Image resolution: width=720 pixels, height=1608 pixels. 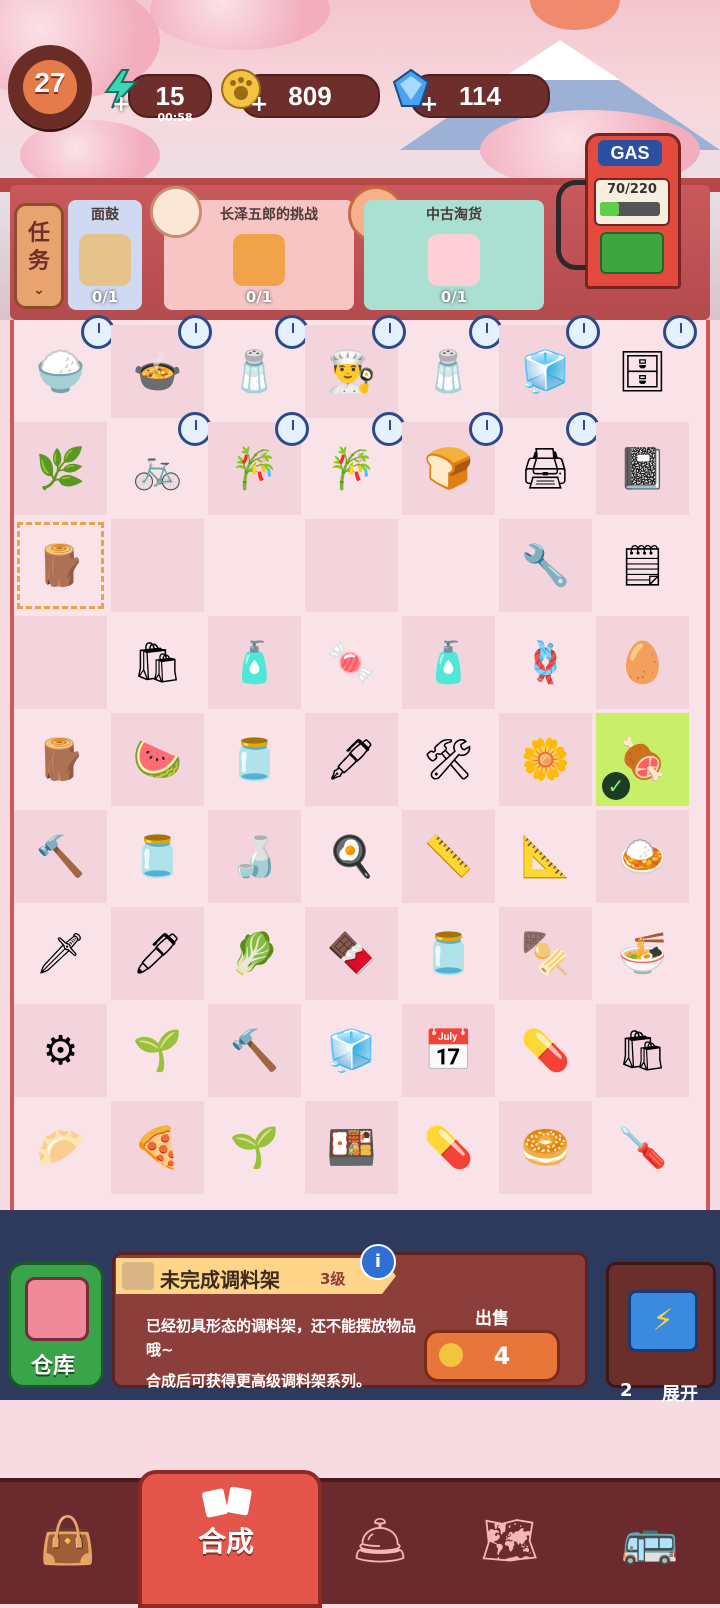 I want to click on plant-tree-icon: 🌿, so click(x=60, y=468).